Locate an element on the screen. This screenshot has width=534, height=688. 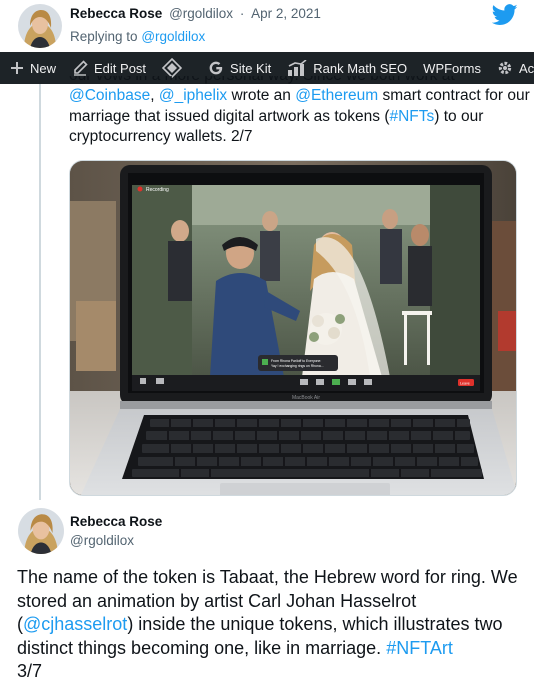
diamond-icon is located at coordinates (172, 68).